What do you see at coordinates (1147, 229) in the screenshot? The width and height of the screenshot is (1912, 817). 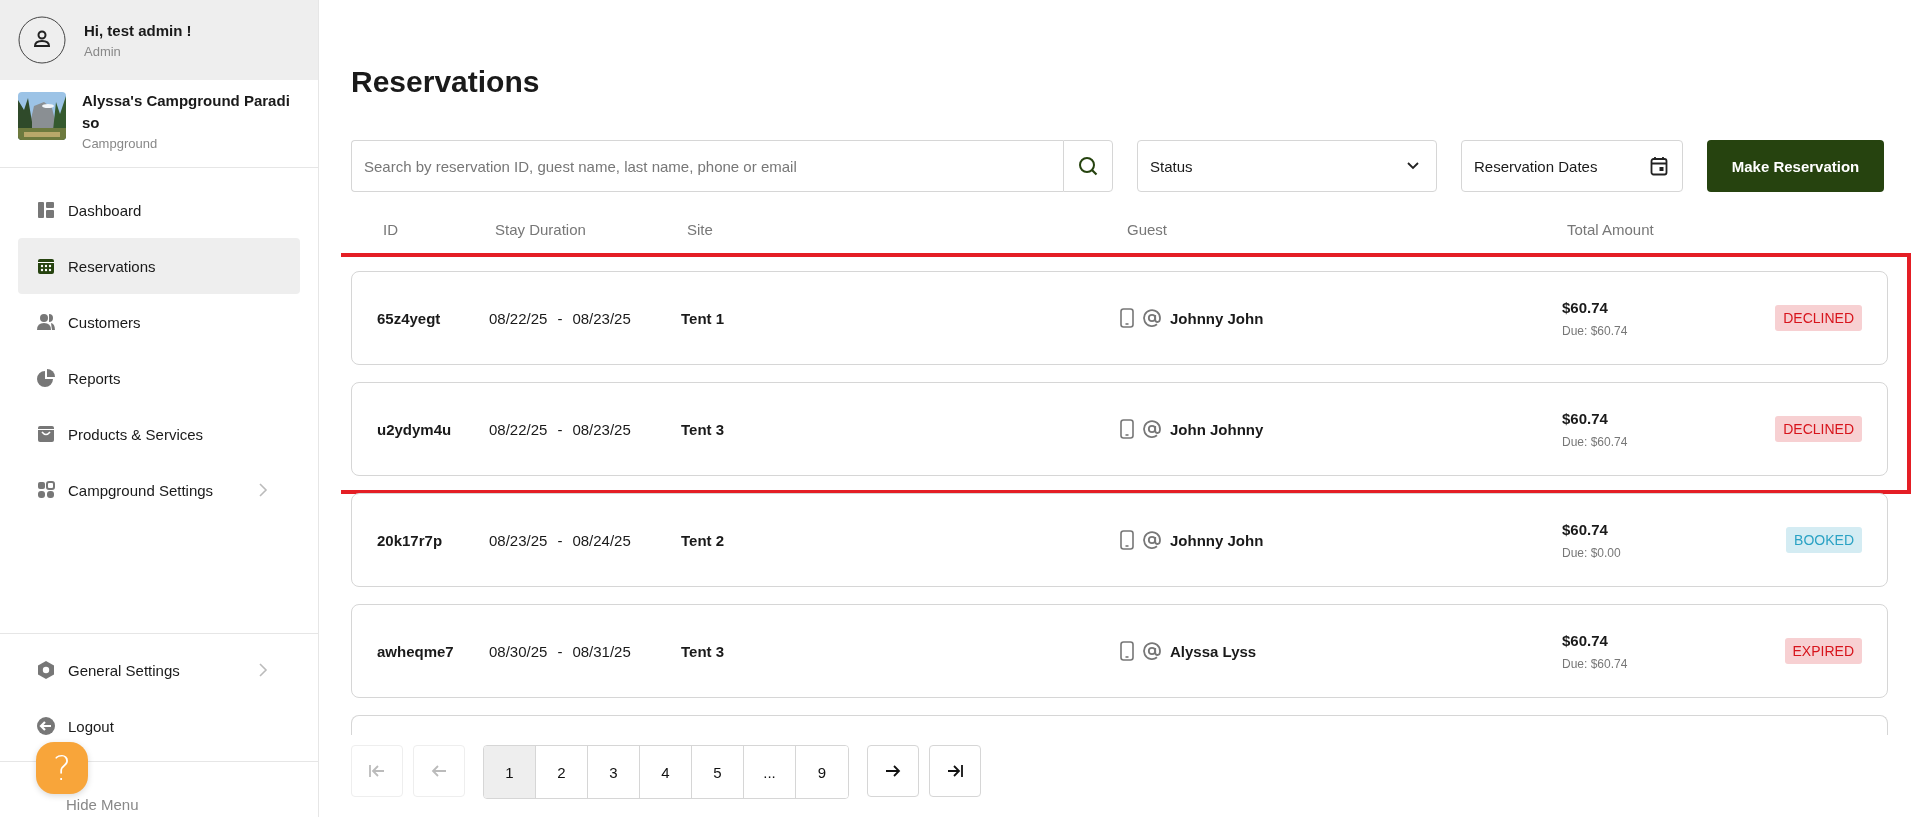 I see `column-header: Guest` at bounding box center [1147, 229].